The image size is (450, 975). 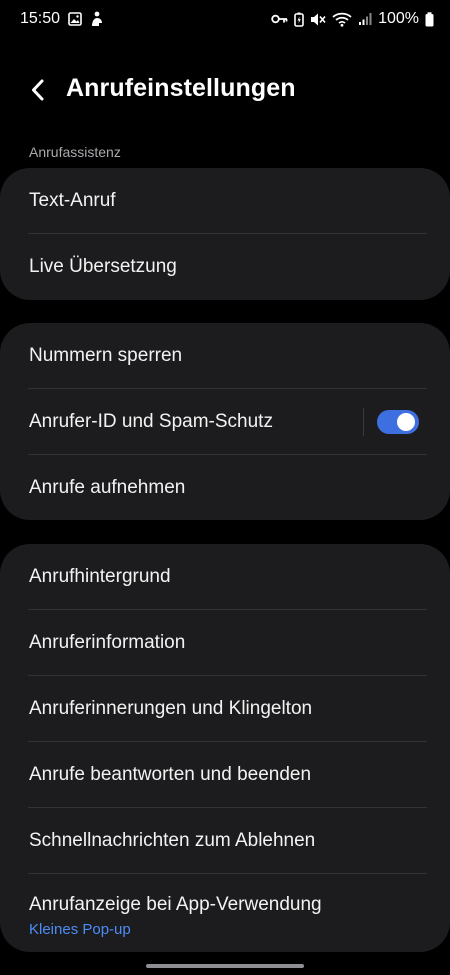 What do you see at coordinates (363, 422) in the screenshot?
I see `toggle-separator` at bounding box center [363, 422].